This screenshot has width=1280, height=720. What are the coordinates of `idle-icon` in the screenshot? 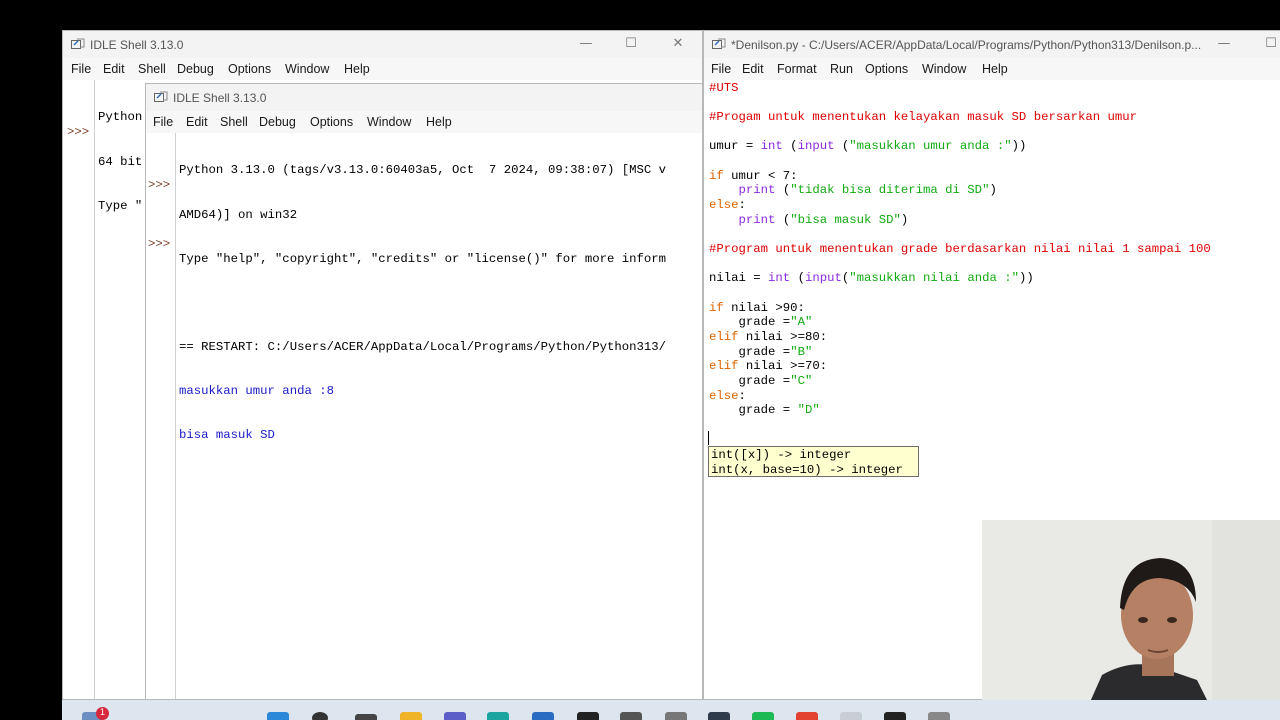 It's located at (851, 716).